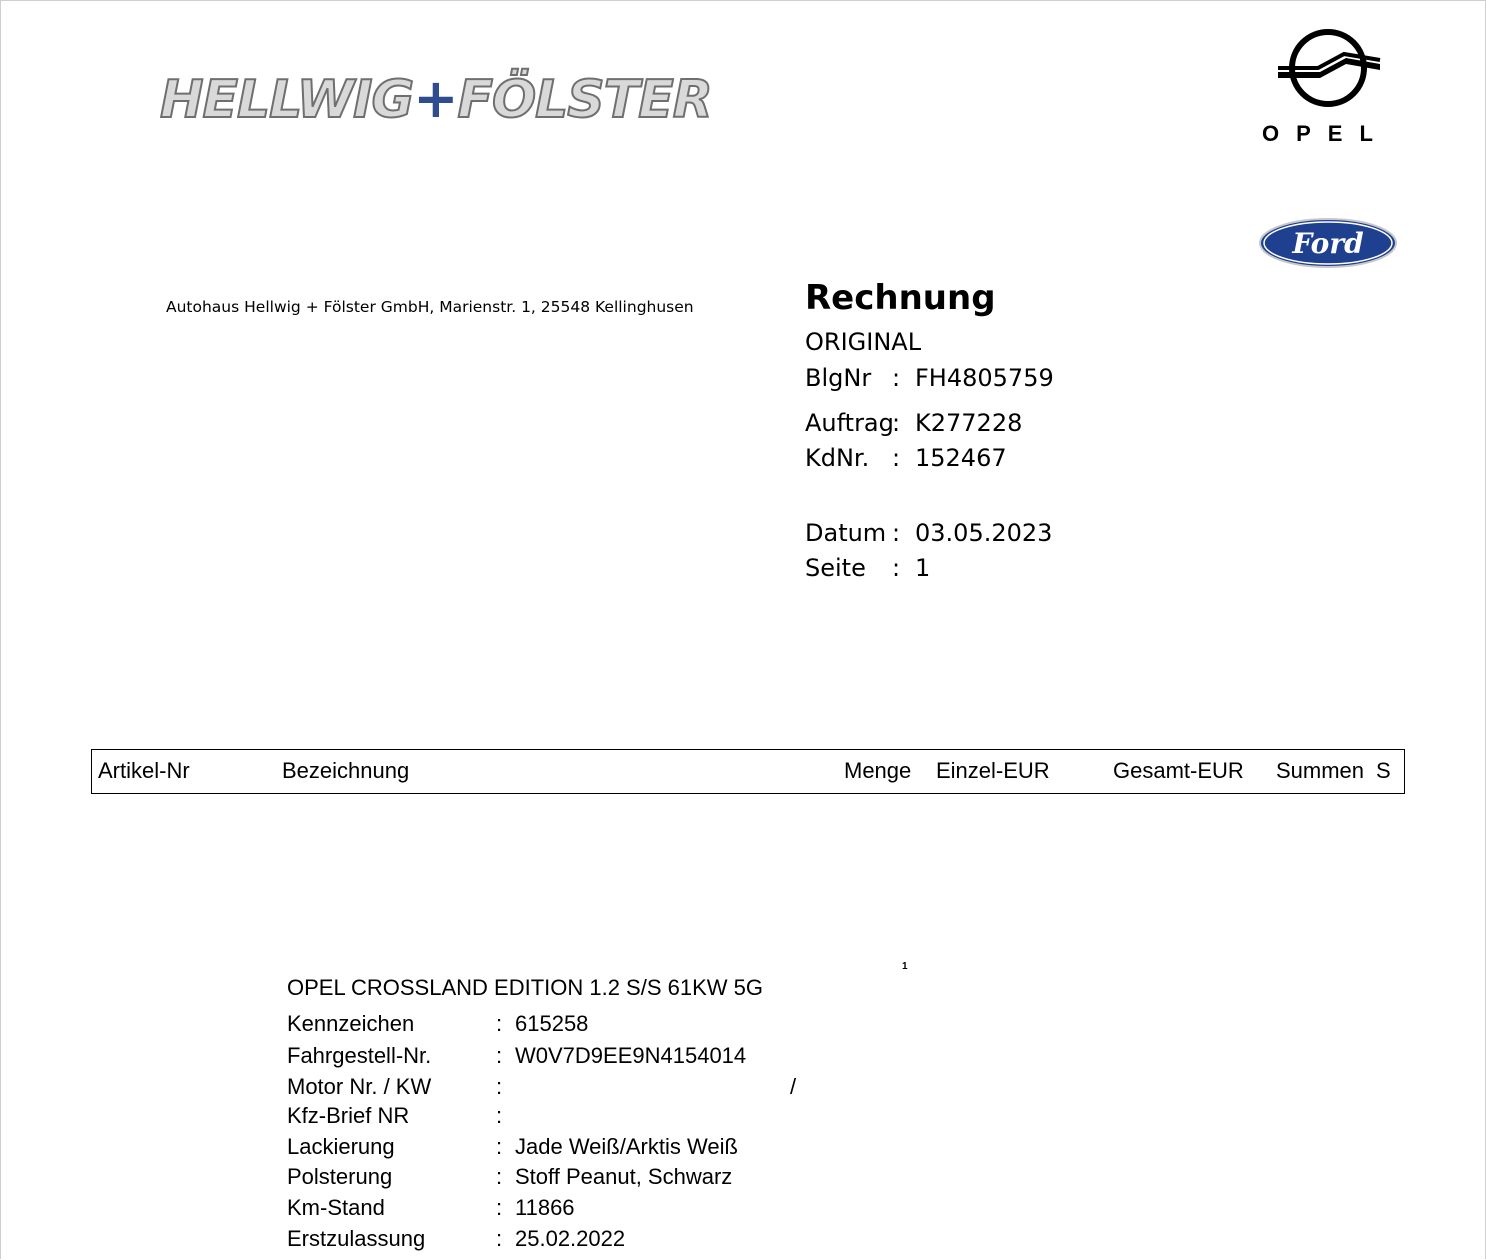  Describe the element at coordinates (359, 1086) in the screenshot. I see `vehicle-label-motor: Motor Nr. / KW` at that location.